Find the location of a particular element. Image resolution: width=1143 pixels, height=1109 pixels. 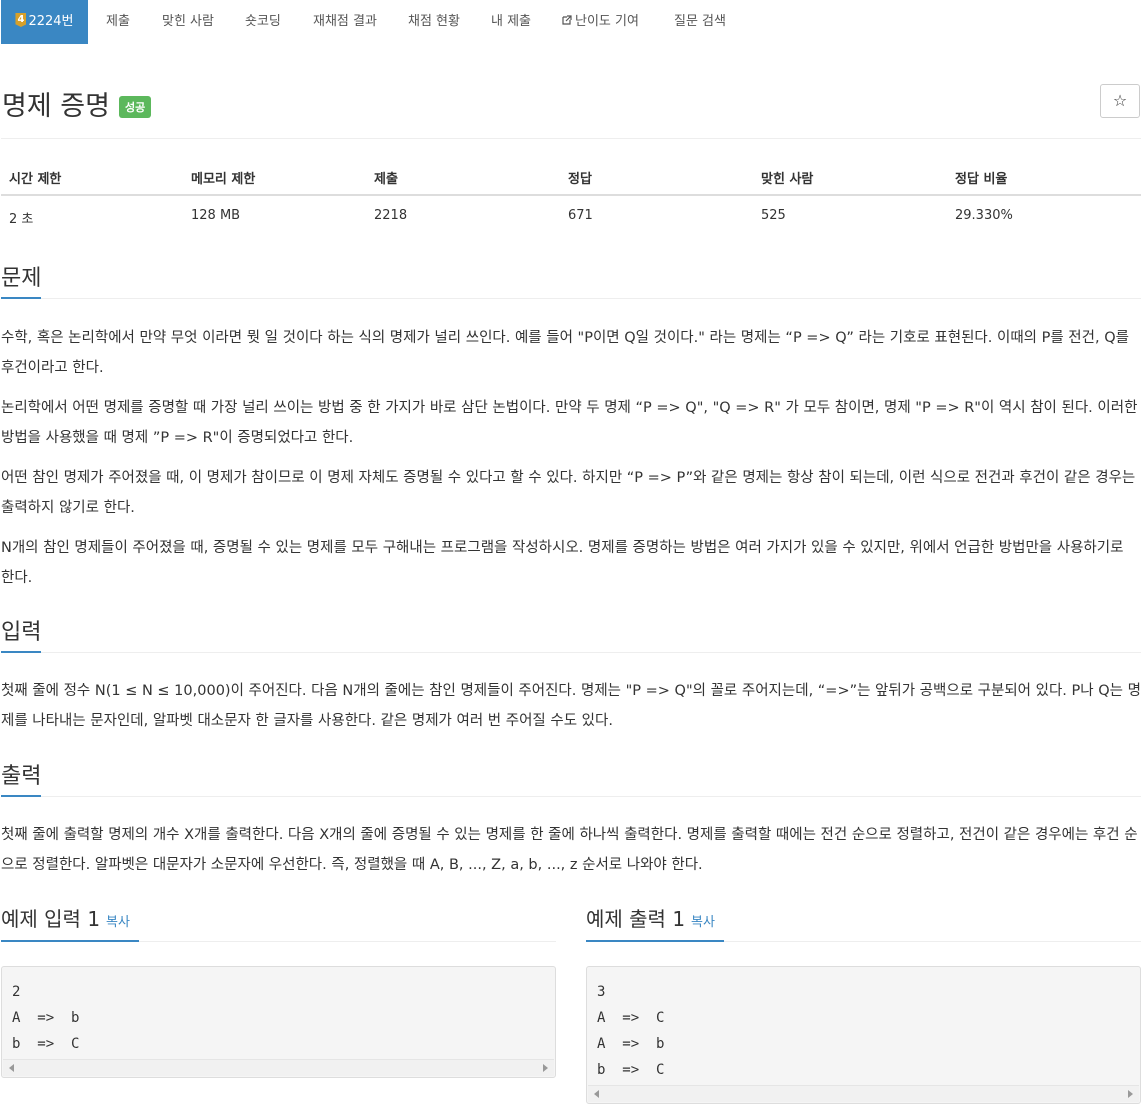

table-cell: 2 초 is located at coordinates (21, 219).